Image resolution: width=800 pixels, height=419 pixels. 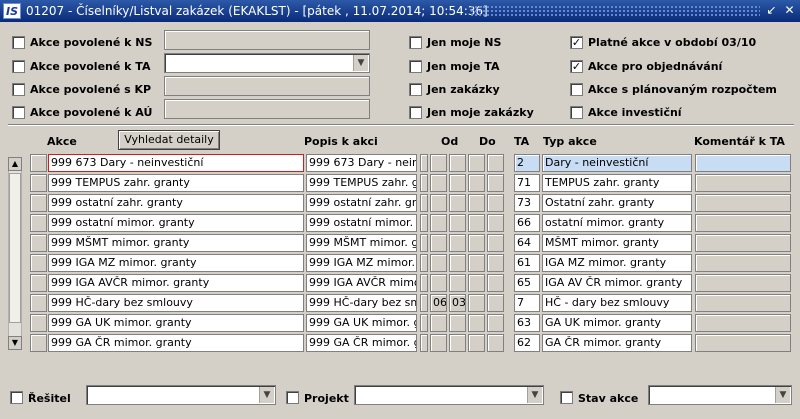 I want to click on cell-ta: 62, so click(x=527, y=343).